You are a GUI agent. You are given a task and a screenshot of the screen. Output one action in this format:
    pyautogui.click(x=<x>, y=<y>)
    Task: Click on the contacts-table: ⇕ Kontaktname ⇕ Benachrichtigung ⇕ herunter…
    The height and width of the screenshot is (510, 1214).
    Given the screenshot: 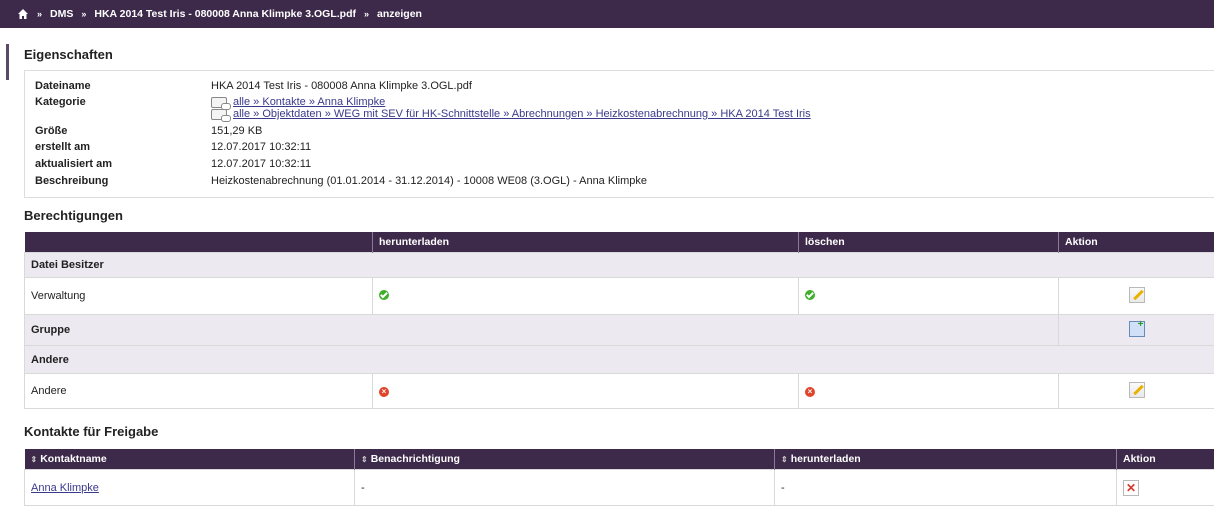 What is the action you would take?
    pyautogui.click(x=619, y=477)
    